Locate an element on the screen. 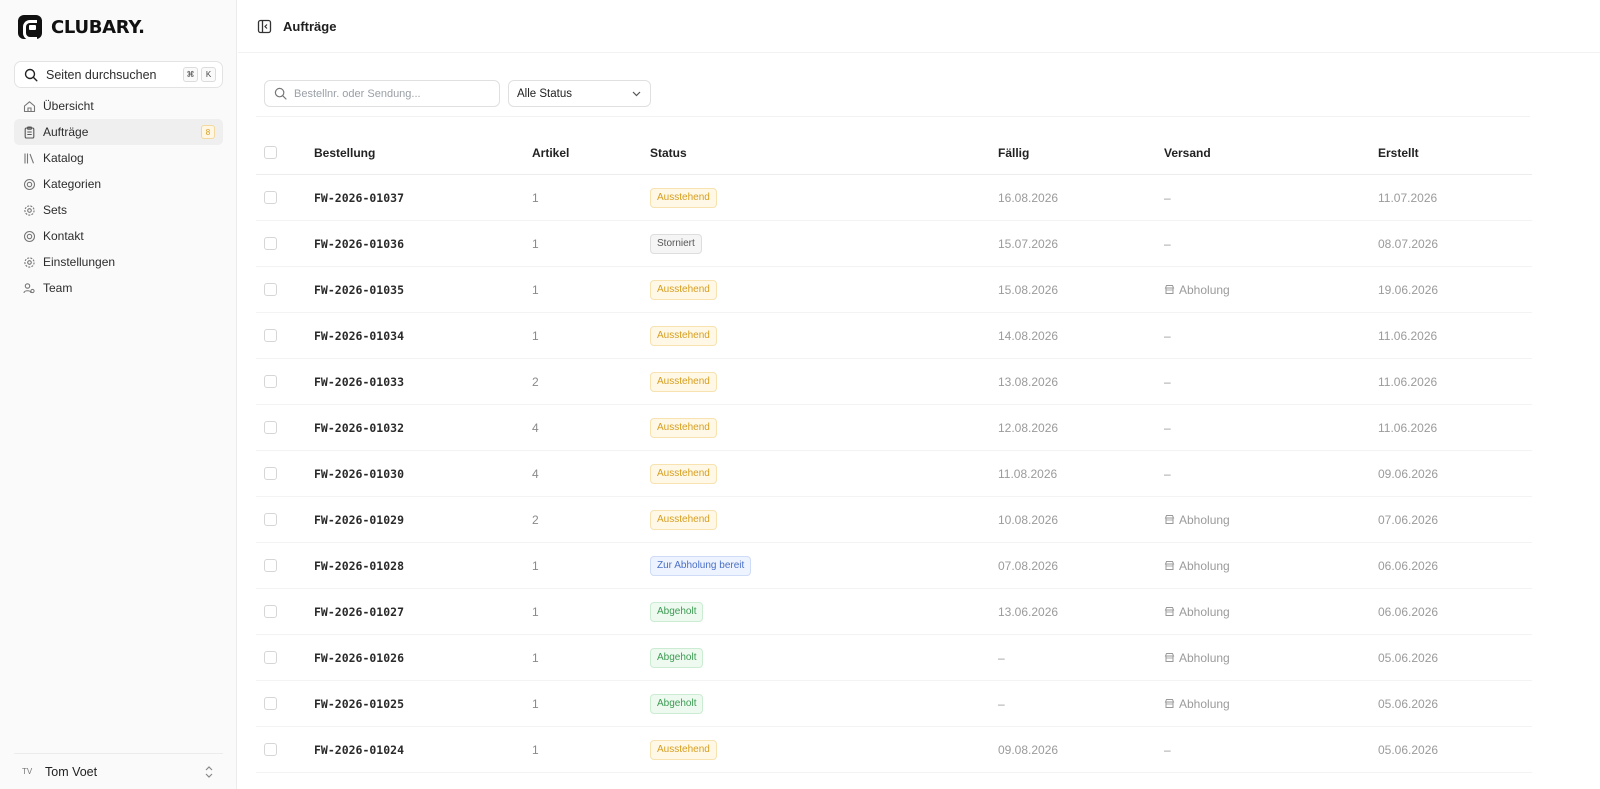  shipping-cell: – is located at coordinates (1271, 198).